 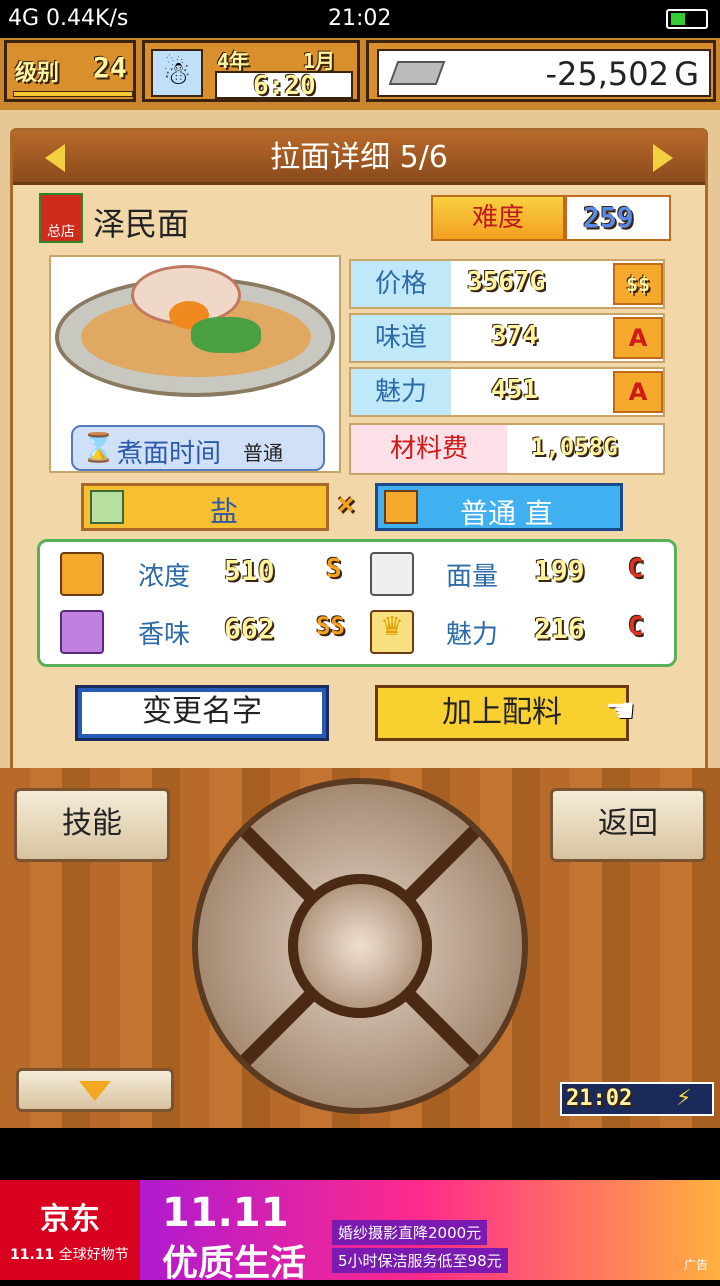 What do you see at coordinates (541, 71) in the screenshot?
I see `money-box: -25,502 G` at bounding box center [541, 71].